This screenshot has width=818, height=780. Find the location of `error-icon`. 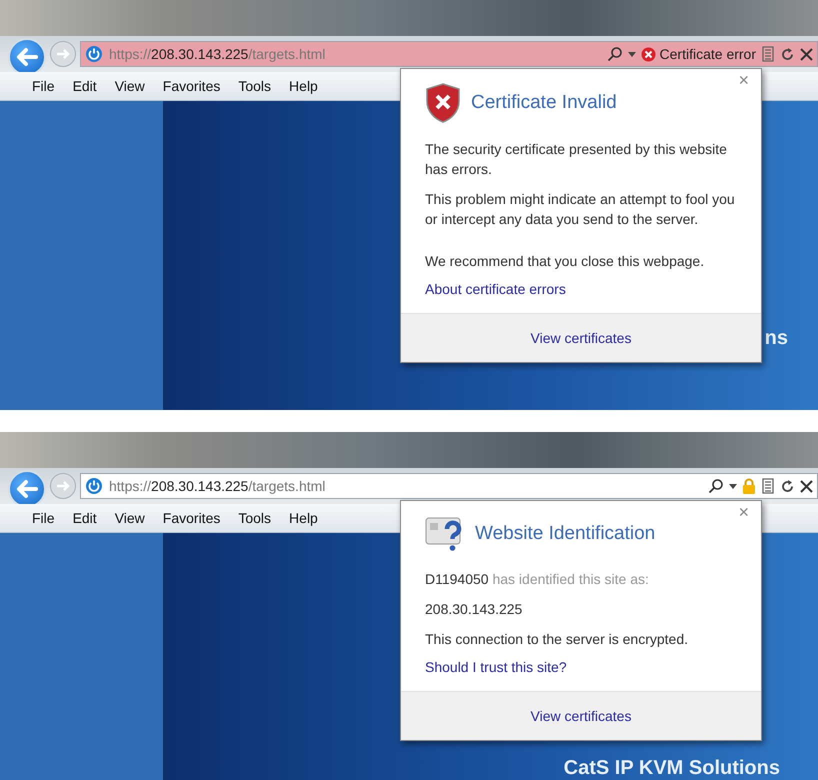

error-icon is located at coordinates (648, 54).